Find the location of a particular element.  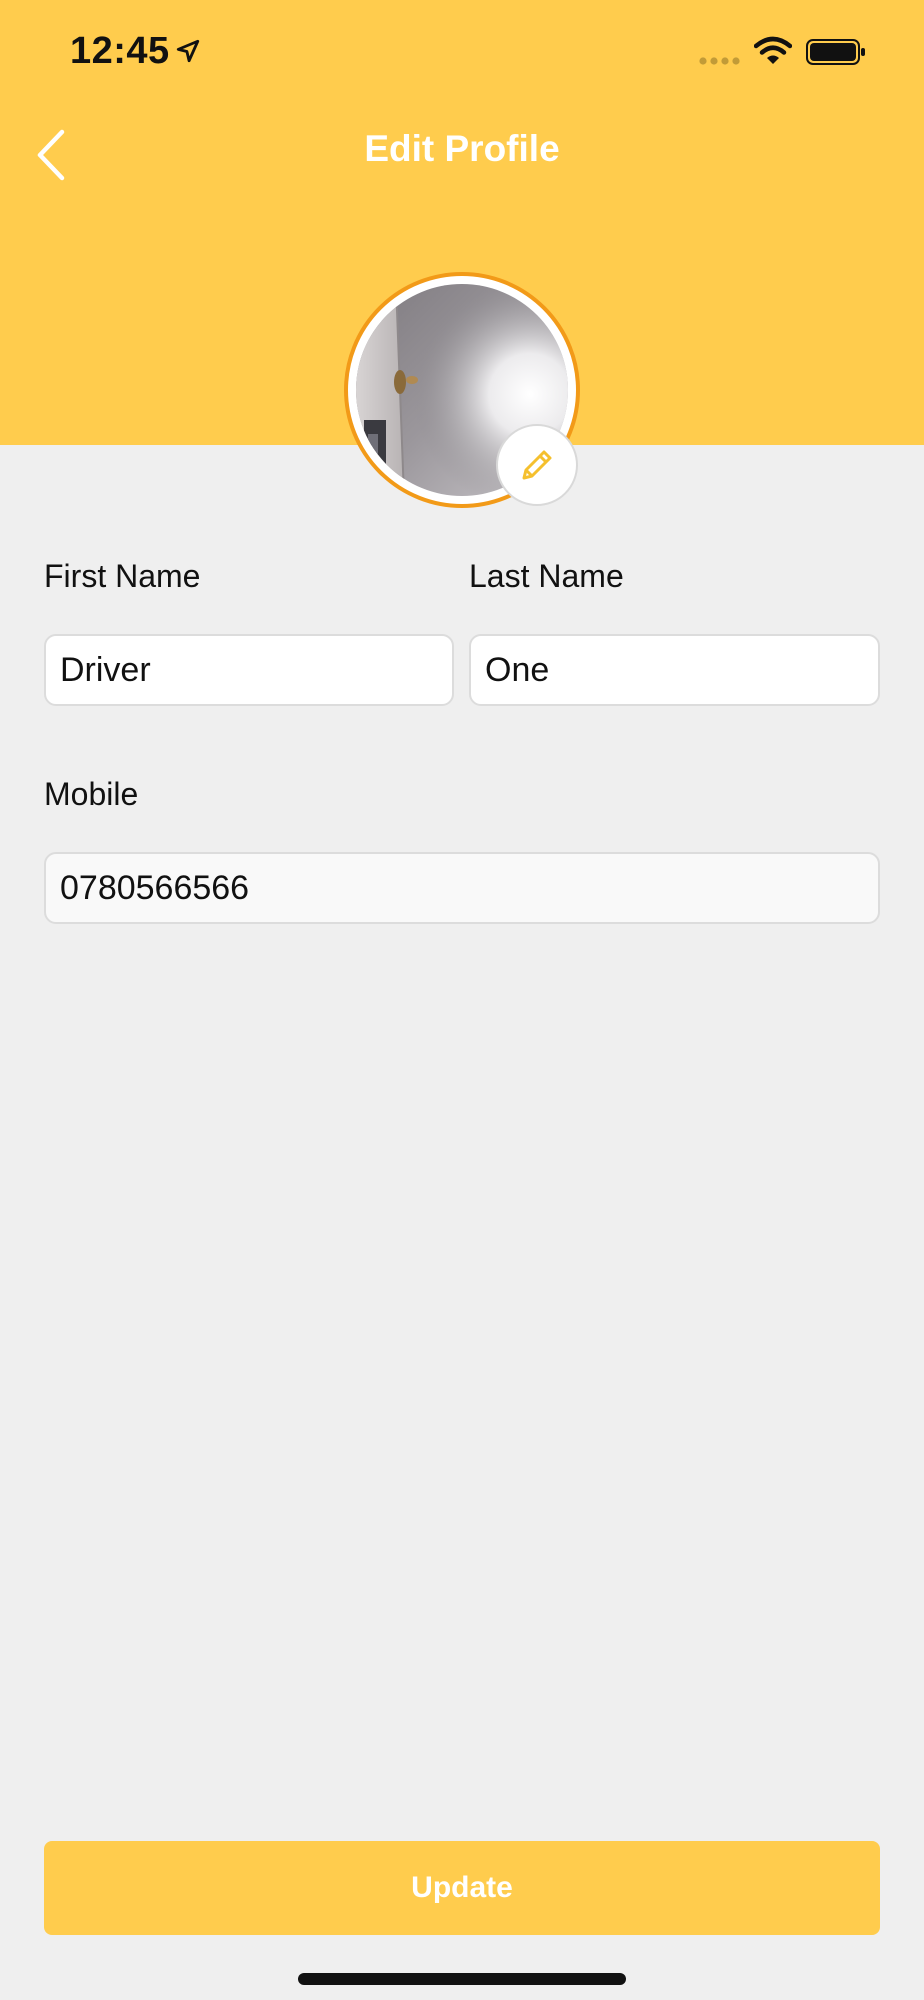

wifi-icon is located at coordinates (773, 50).